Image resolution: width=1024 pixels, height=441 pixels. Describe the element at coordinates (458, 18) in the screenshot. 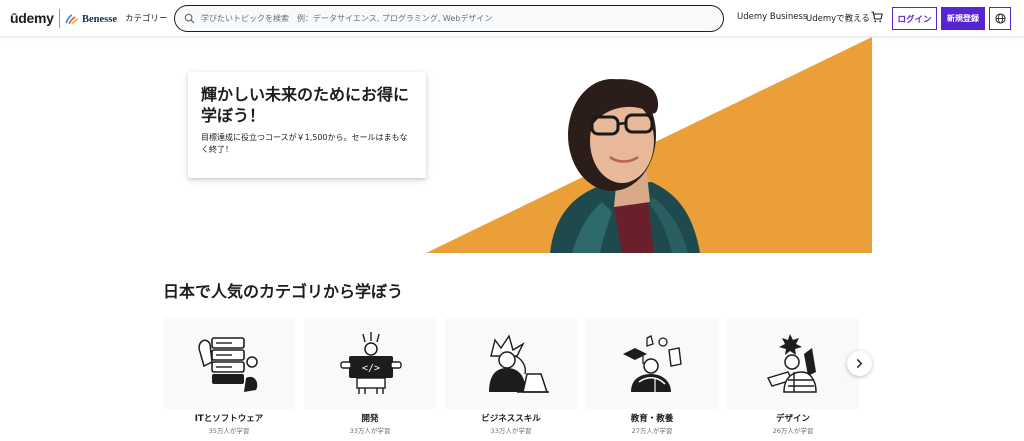

I see `search-input` at that location.